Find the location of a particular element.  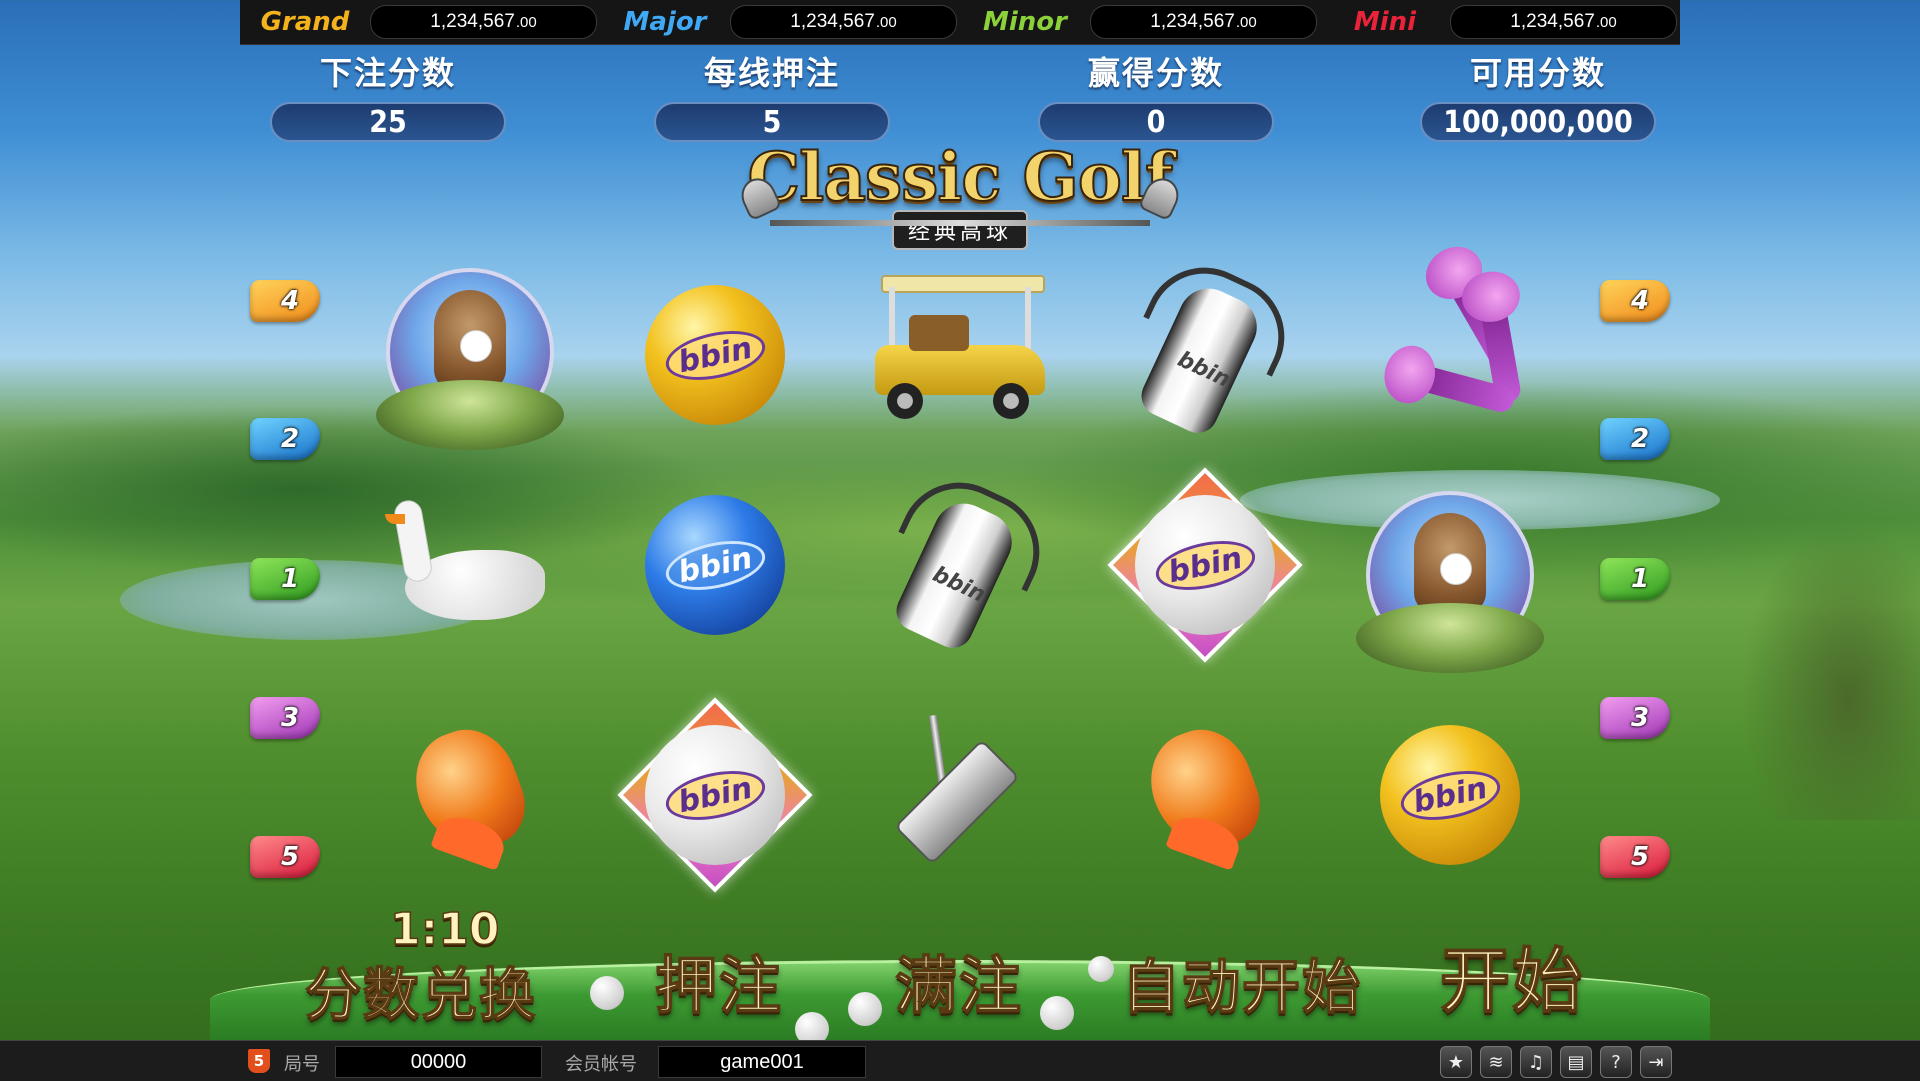

stat-bet-value: 25 is located at coordinates (388, 122).